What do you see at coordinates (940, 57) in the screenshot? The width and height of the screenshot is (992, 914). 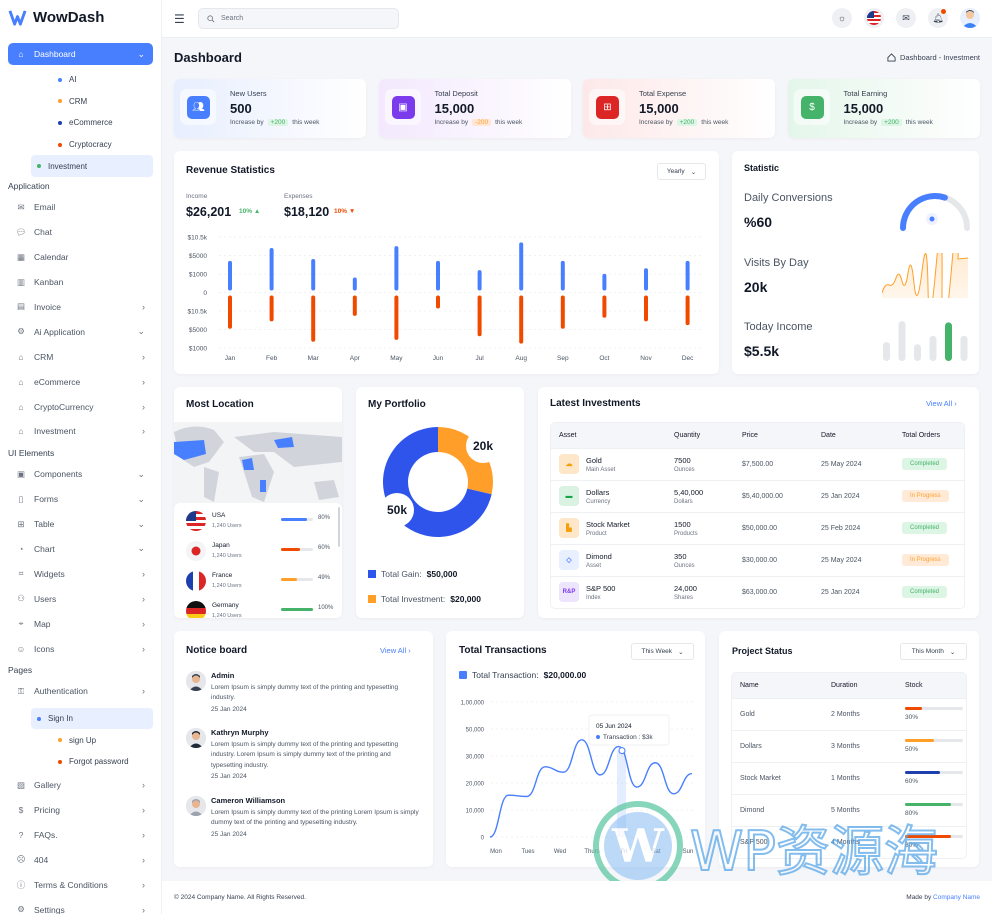 I see `breadcrumb-text: Dashboard - Investment` at bounding box center [940, 57].